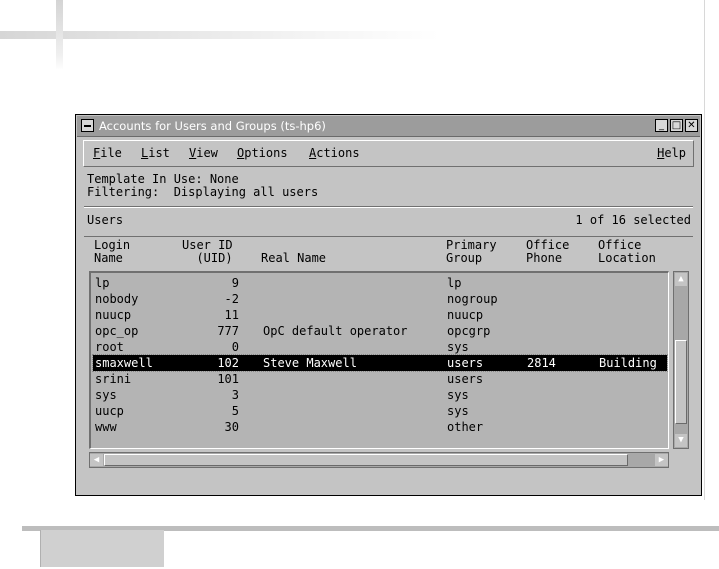  I want to click on cell-real: OpC default operator, so click(335, 331).